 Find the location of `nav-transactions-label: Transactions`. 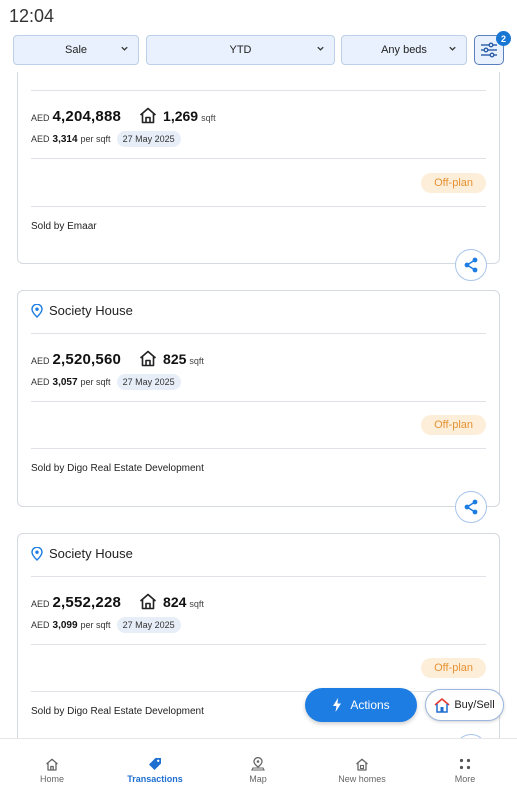

nav-transactions-label: Transactions is located at coordinates (155, 779).